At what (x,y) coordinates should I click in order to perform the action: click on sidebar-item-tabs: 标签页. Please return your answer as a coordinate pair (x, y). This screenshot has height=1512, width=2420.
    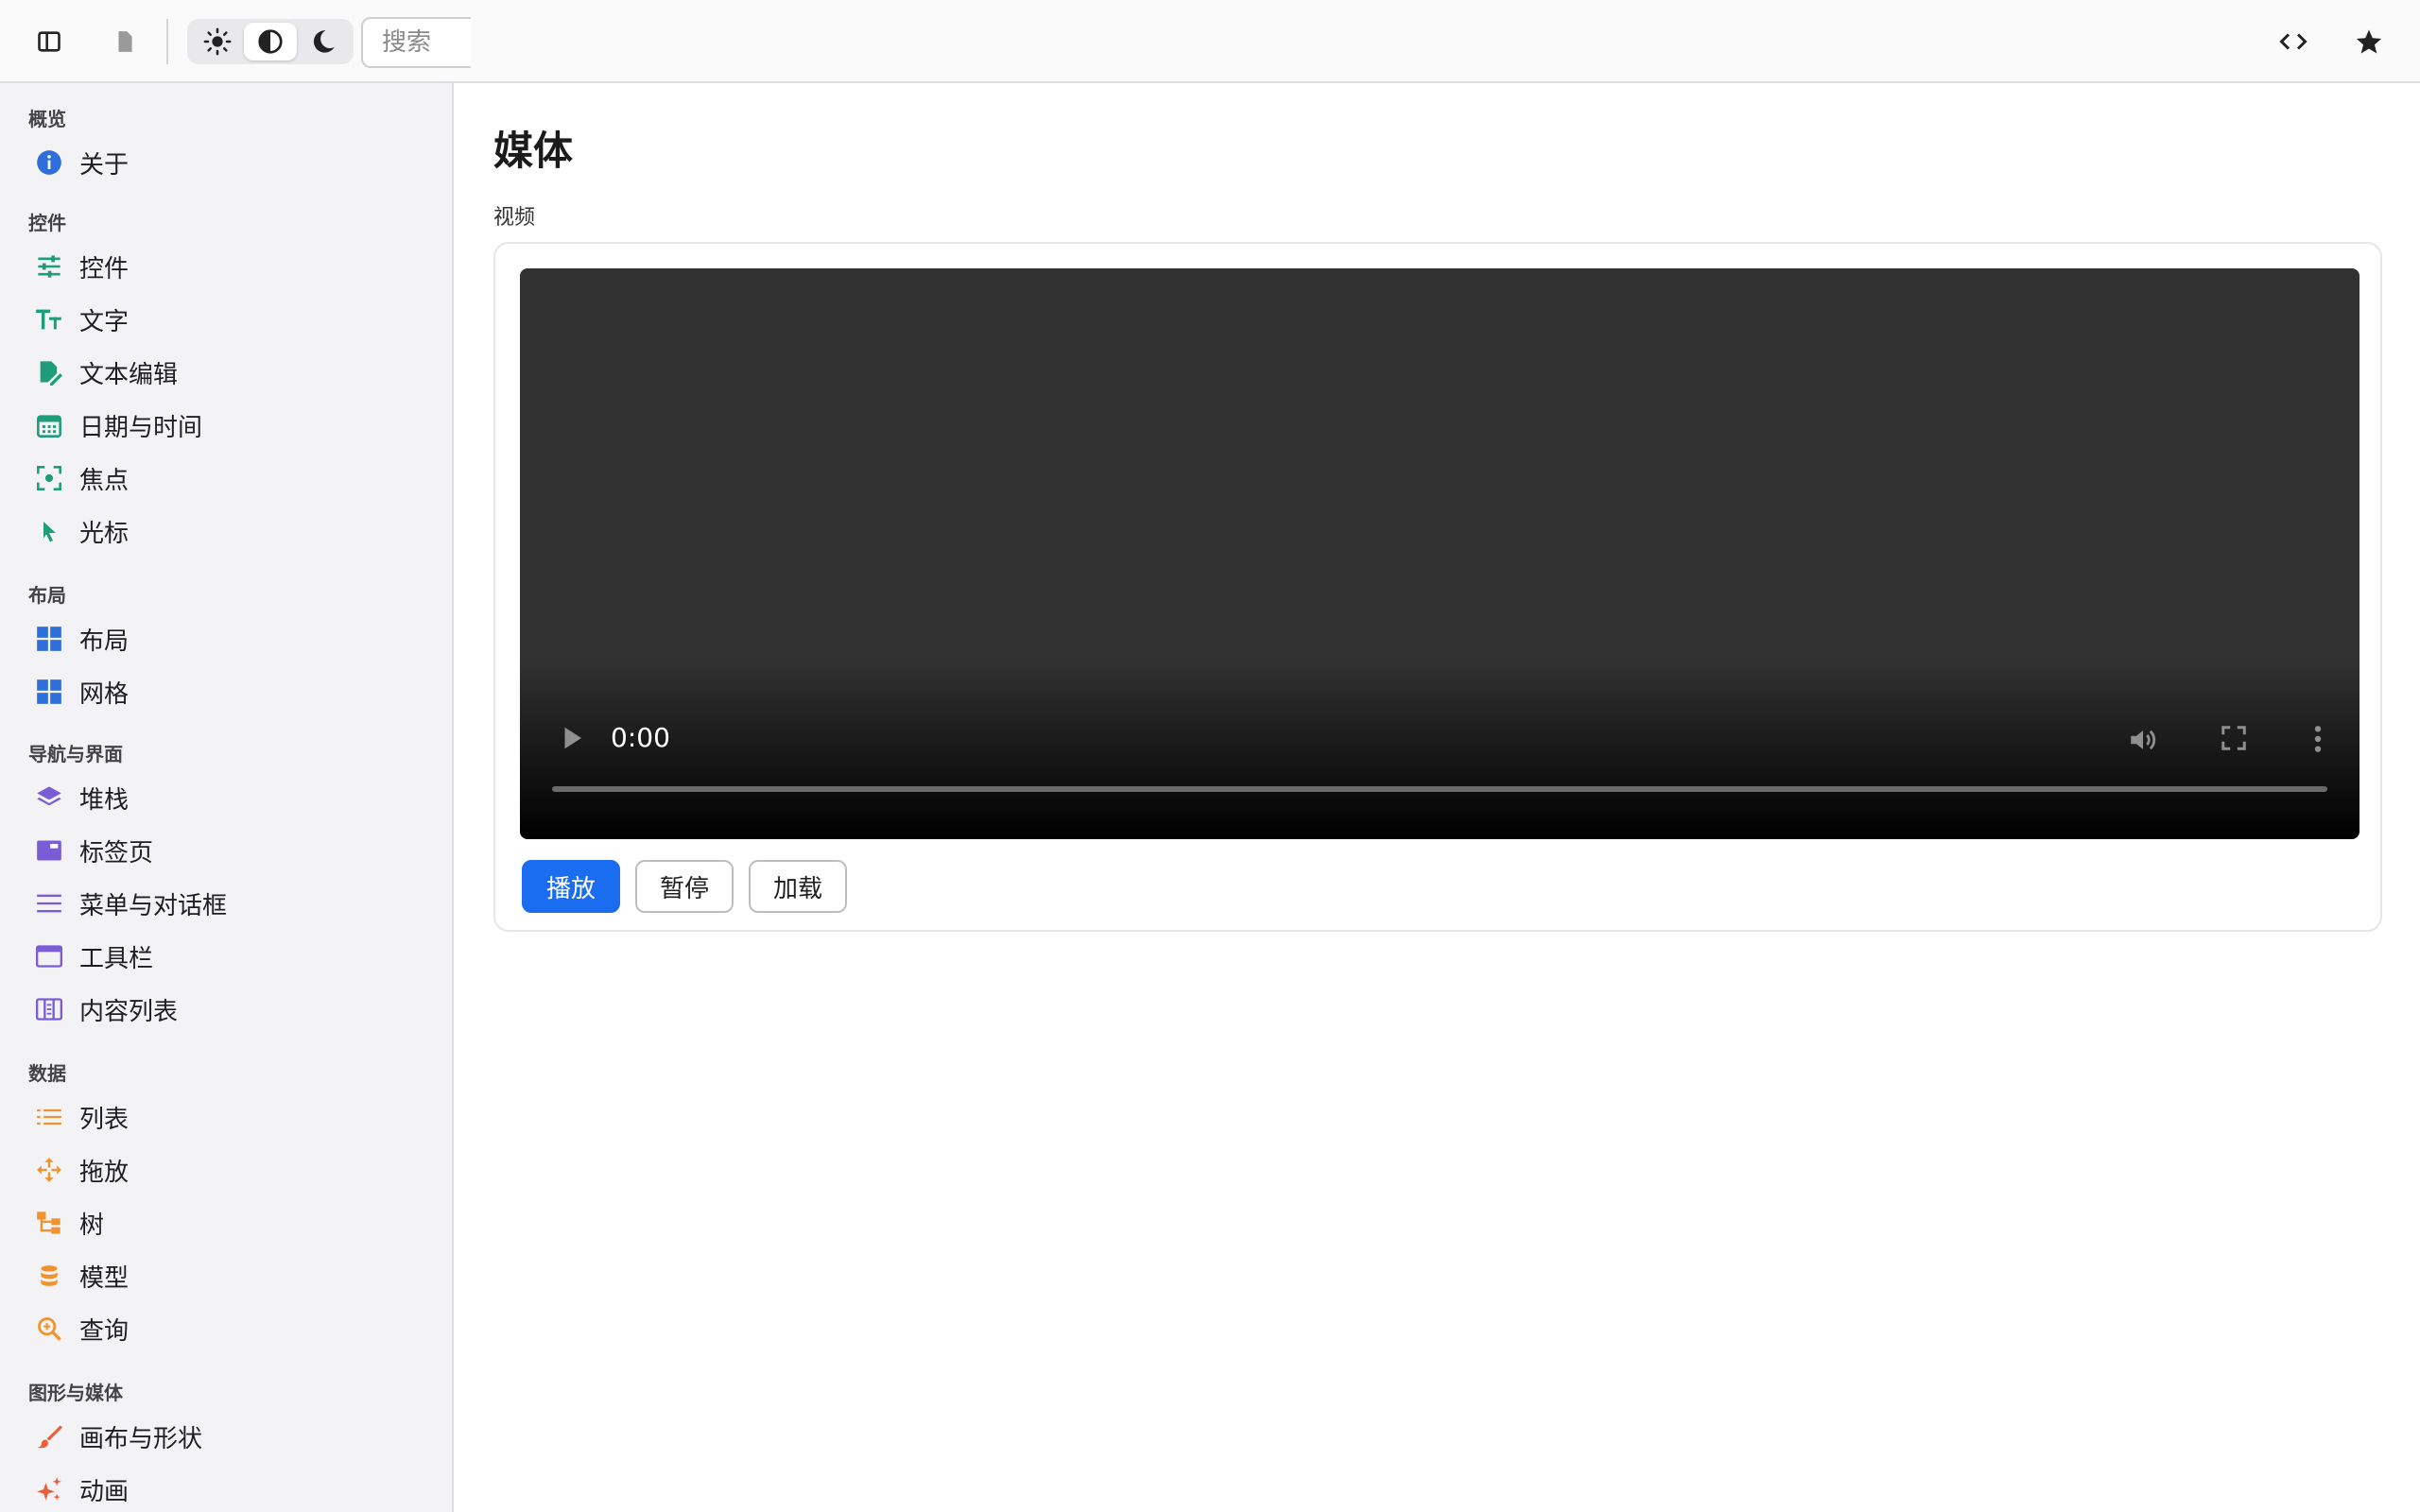
    Looking at the image, I should click on (227, 850).